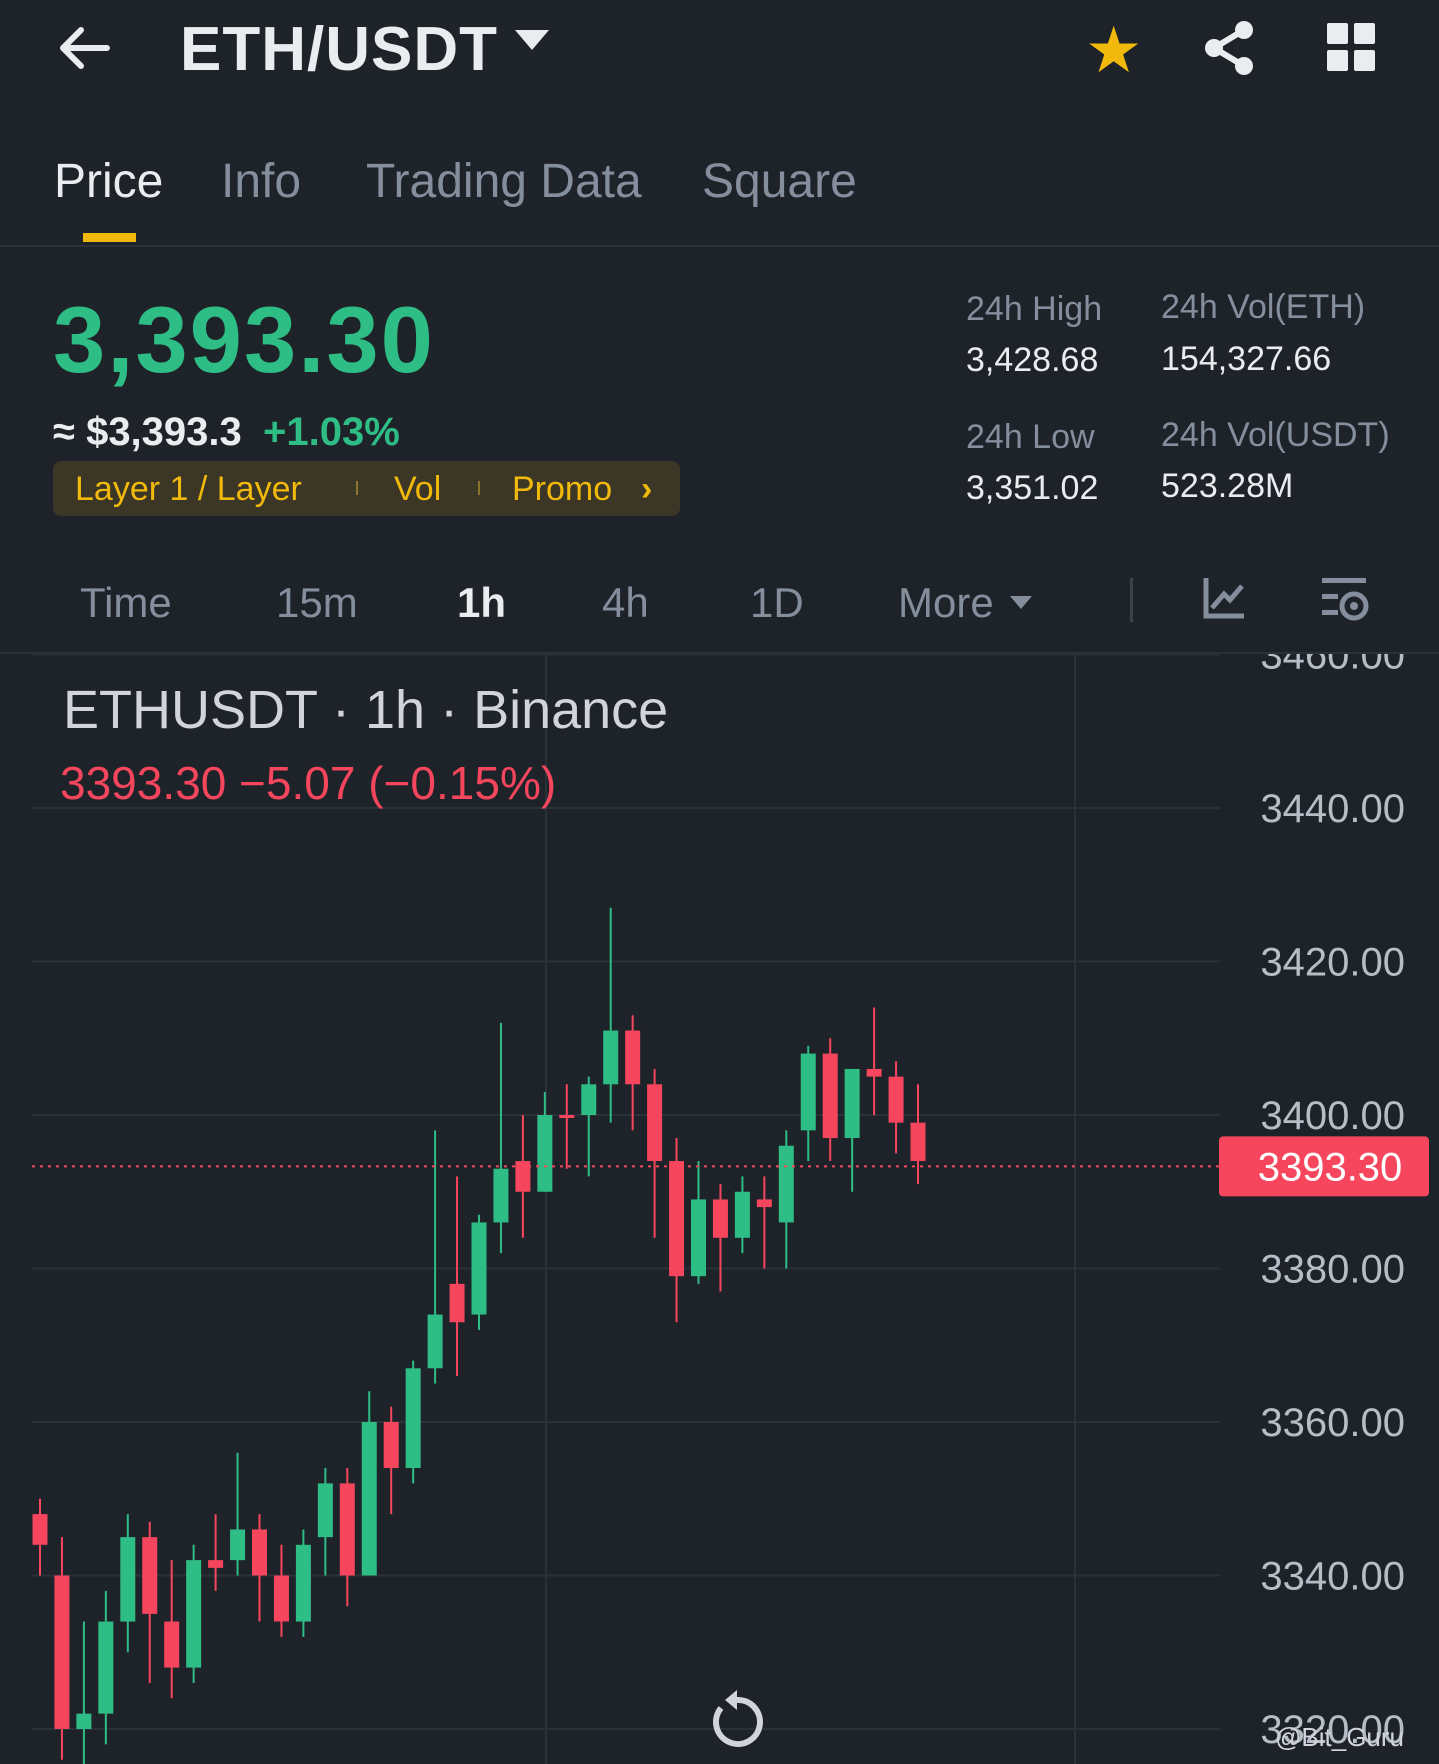  What do you see at coordinates (1332, 1423) in the screenshot?
I see `y-axis-label: 3360.00` at bounding box center [1332, 1423].